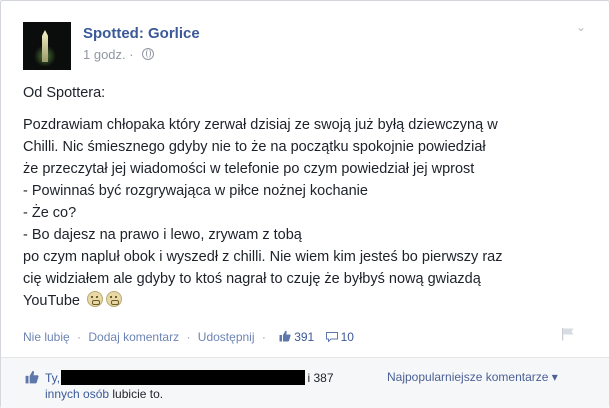 The image size is (610, 408). I want to click on chevron-down-icon: ⌄, so click(581, 27).